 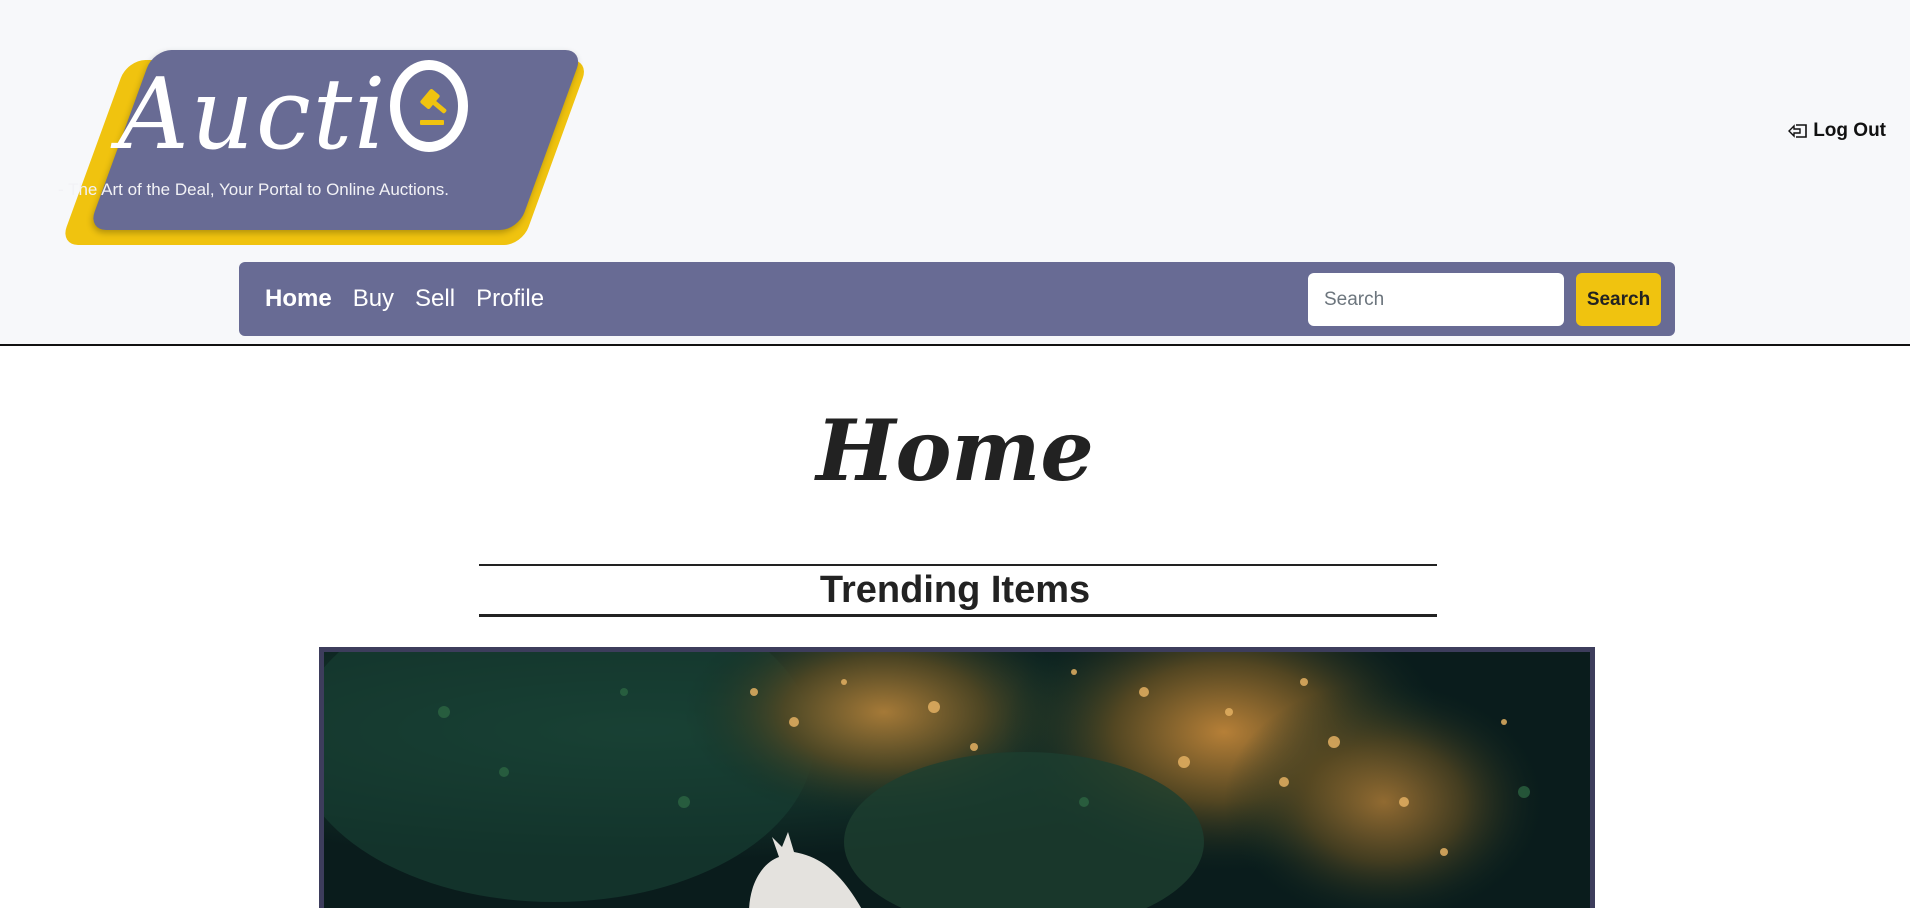 What do you see at coordinates (1618, 299) in the screenshot?
I see `search-button: Search` at bounding box center [1618, 299].